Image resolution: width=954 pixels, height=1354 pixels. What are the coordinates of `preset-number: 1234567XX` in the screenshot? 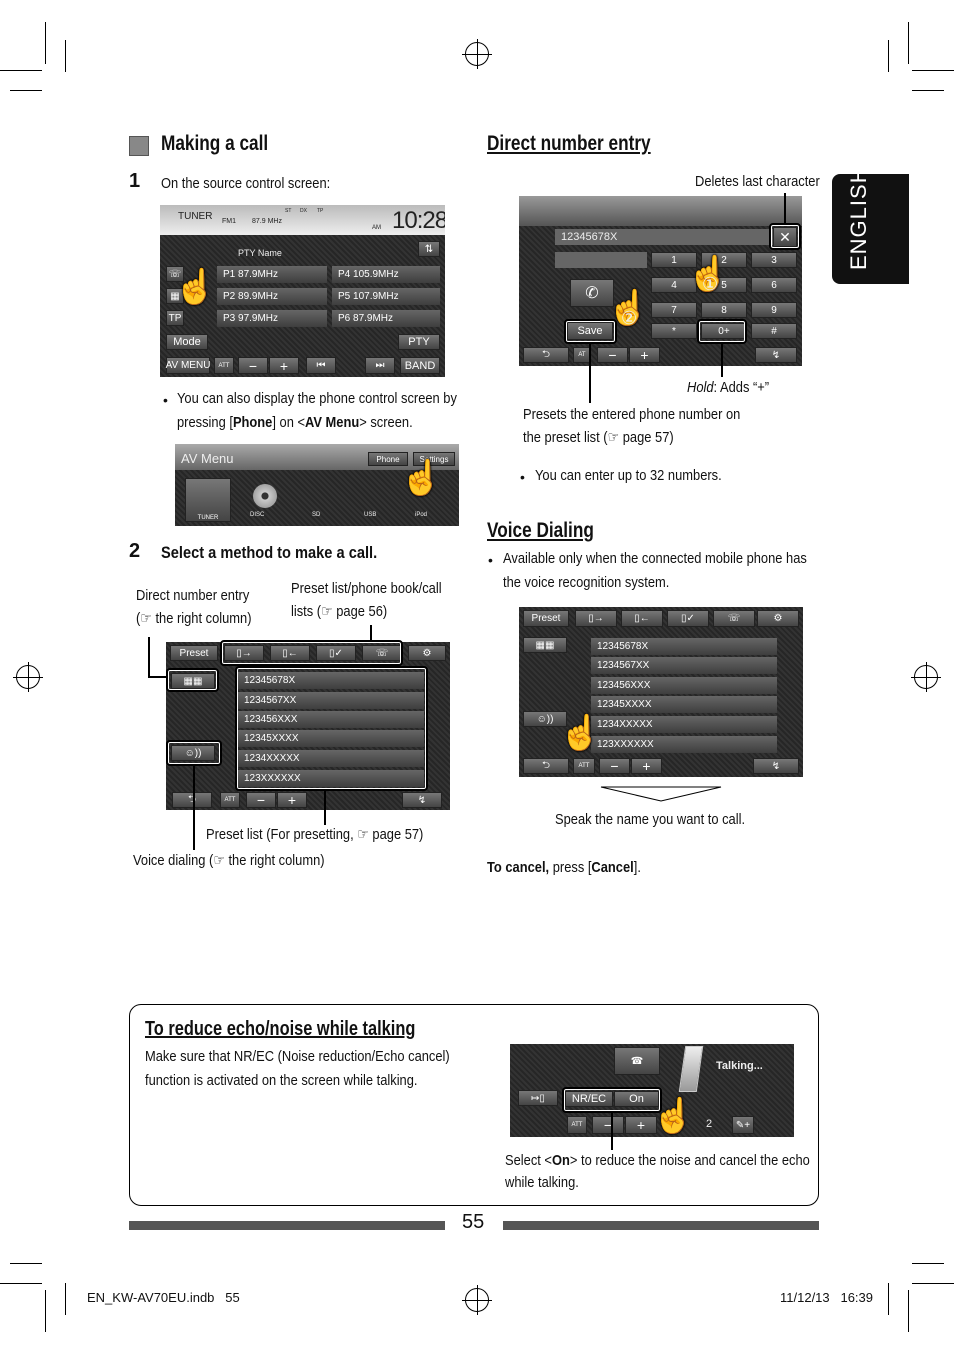 It's located at (684, 665).